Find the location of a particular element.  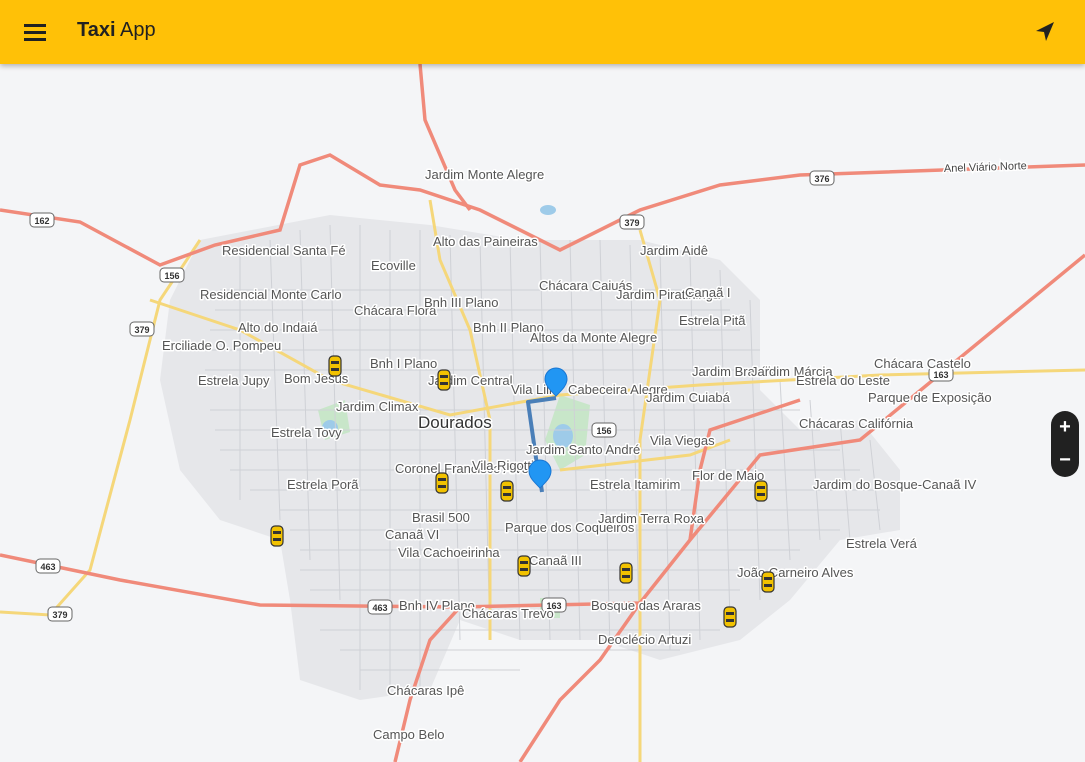

app-title: Taxi App is located at coordinates (116, 30).